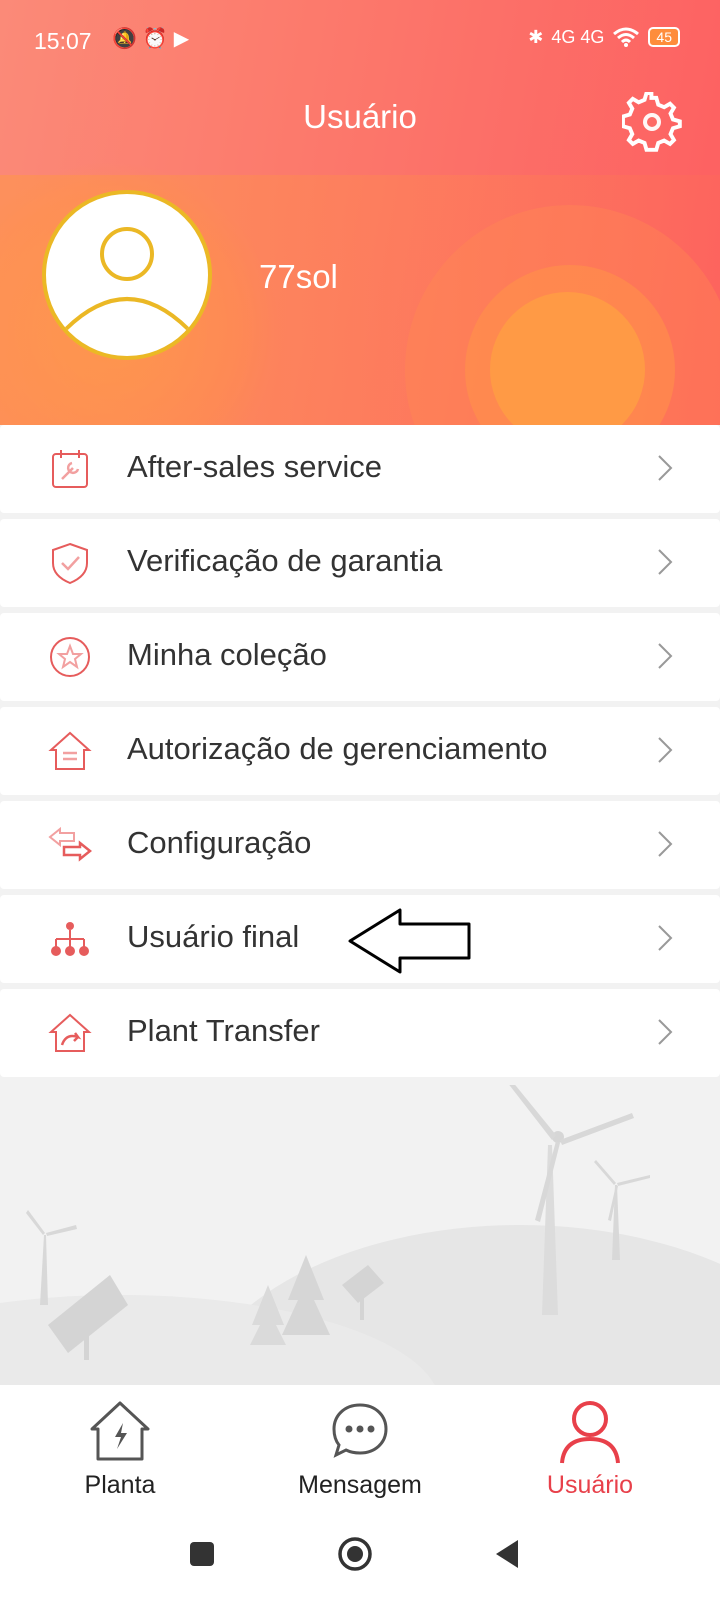  I want to click on menu-item-label: Verificação de garantia, so click(285, 560).